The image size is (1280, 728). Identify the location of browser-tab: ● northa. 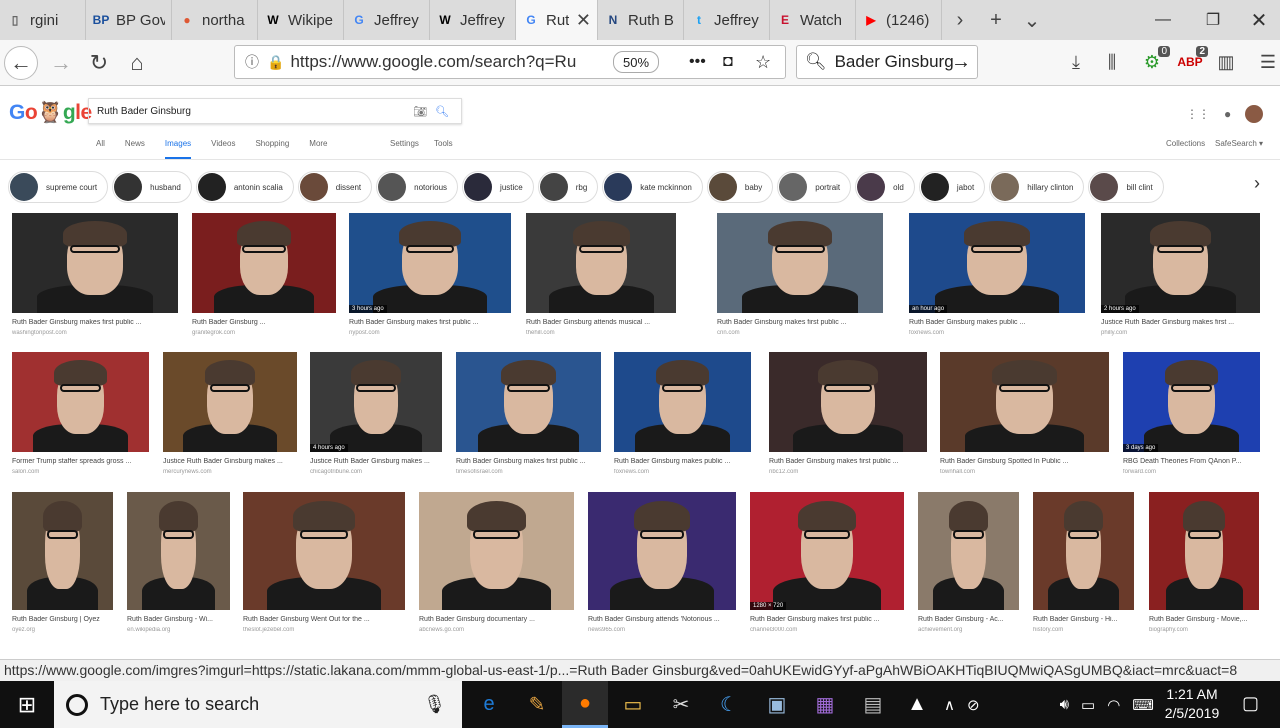
(215, 20).